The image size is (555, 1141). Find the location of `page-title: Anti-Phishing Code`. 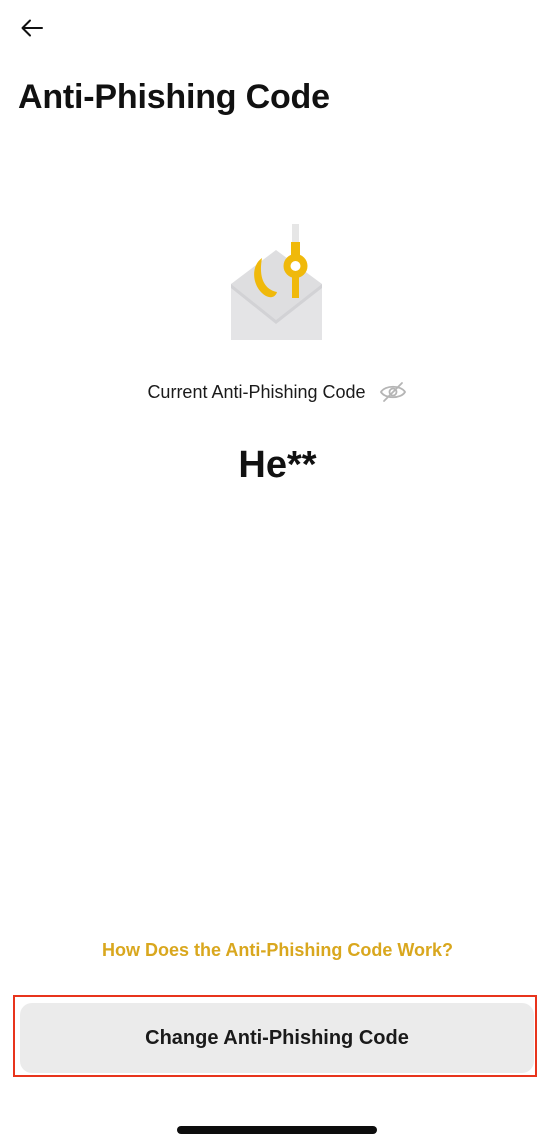

page-title: Anti-Phishing Code is located at coordinates (174, 97).